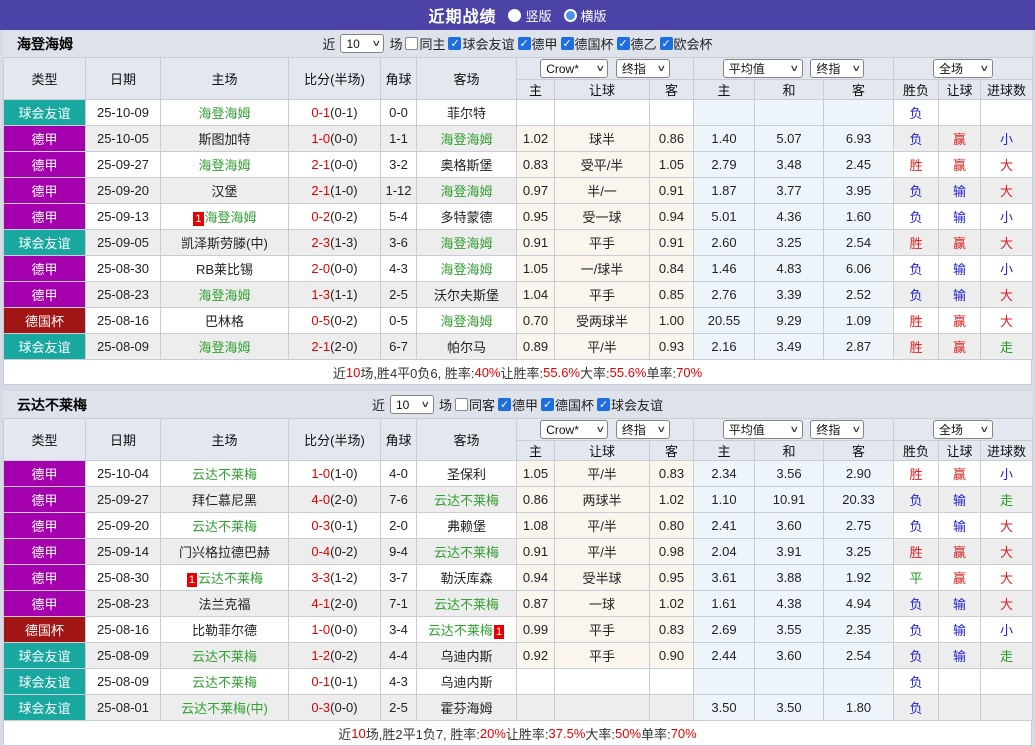 The width and height of the screenshot is (1035, 746). Describe the element at coordinates (916, 577) in the screenshot. I see `result-cell: 平` at that location.